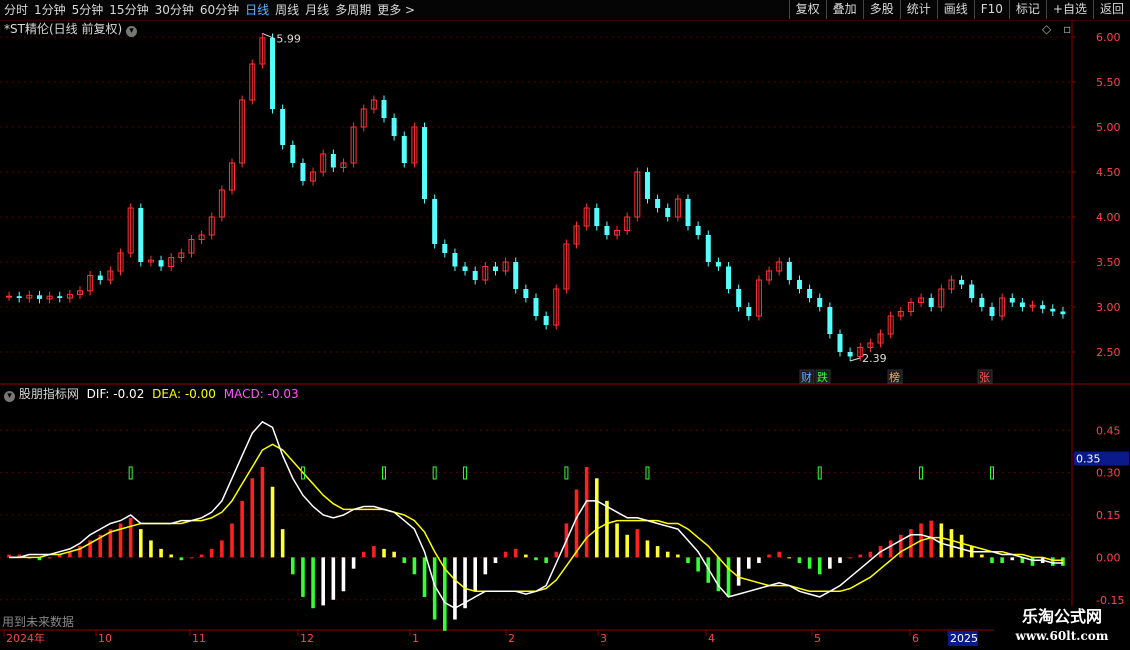 The height and width of the screenshot is (650, 1130). Describe the element at coordinates (817, 638) in the screenshot. I see `x-tick-label: 5` at that location.